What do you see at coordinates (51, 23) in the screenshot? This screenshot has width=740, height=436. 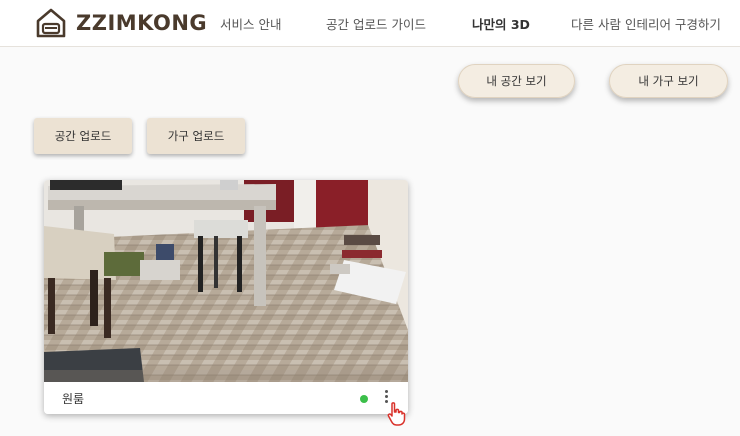 I see `house-logo-icon` at bounding box center [51, 23].